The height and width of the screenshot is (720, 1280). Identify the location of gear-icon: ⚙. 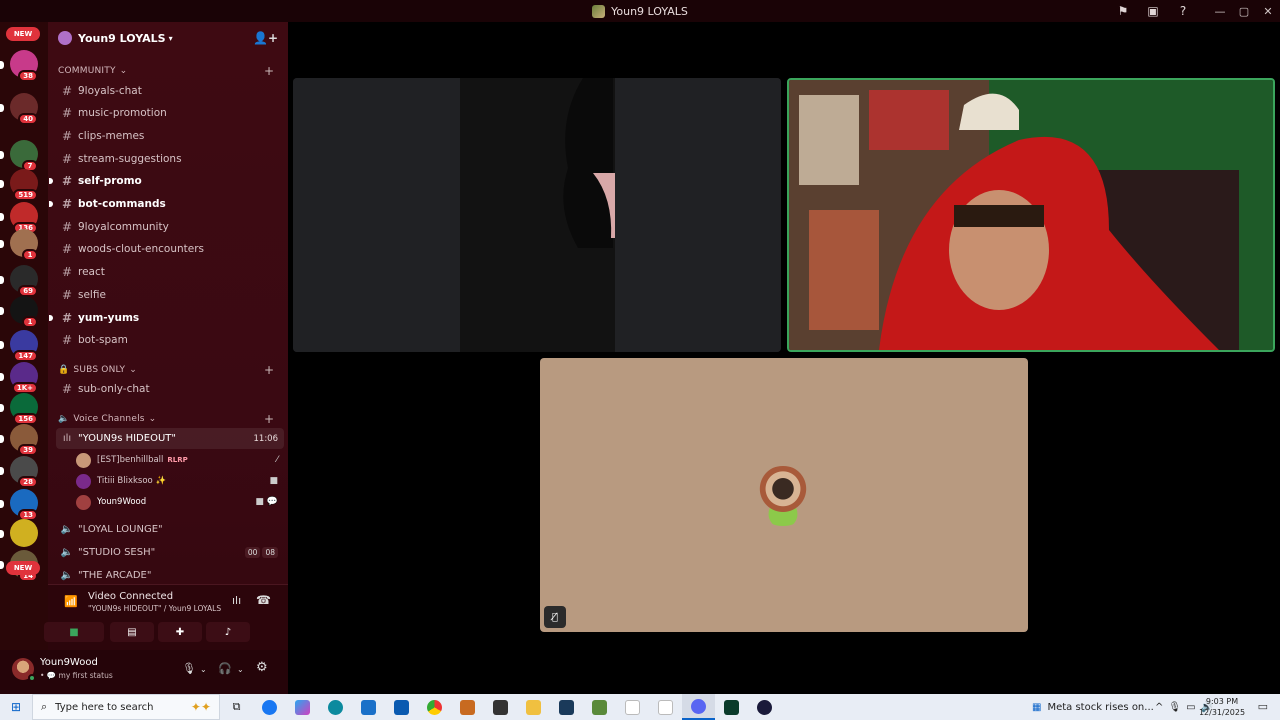
(262, 667).